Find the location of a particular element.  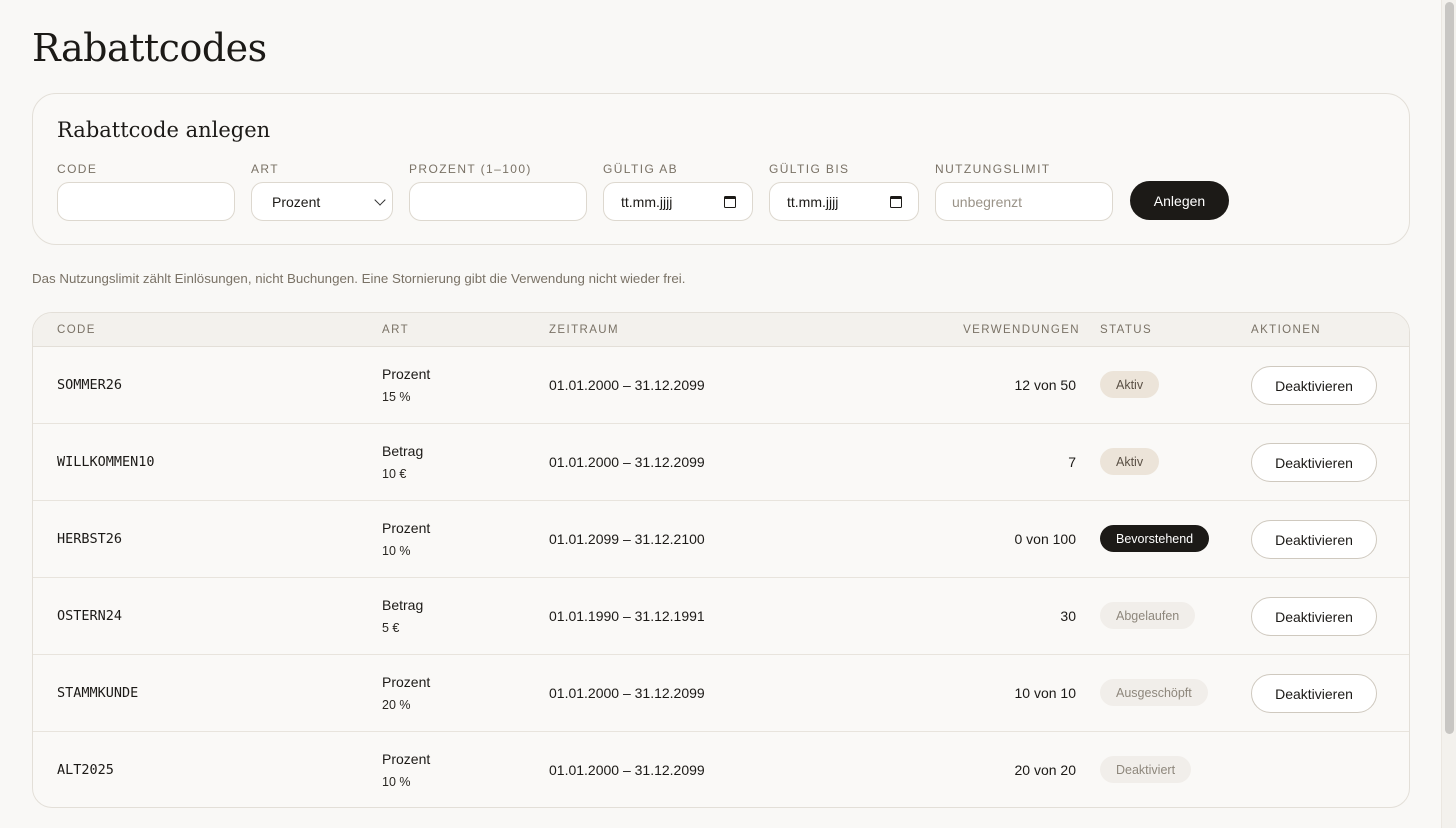

art-select: Prozent is located at coordinates (322, 201).